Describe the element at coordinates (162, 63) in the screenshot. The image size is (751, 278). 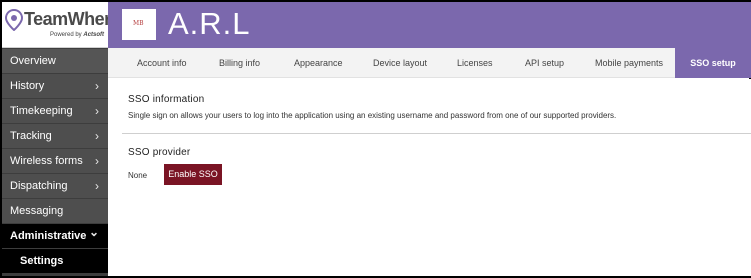
I see `tab-account-info: Account info` at that location.